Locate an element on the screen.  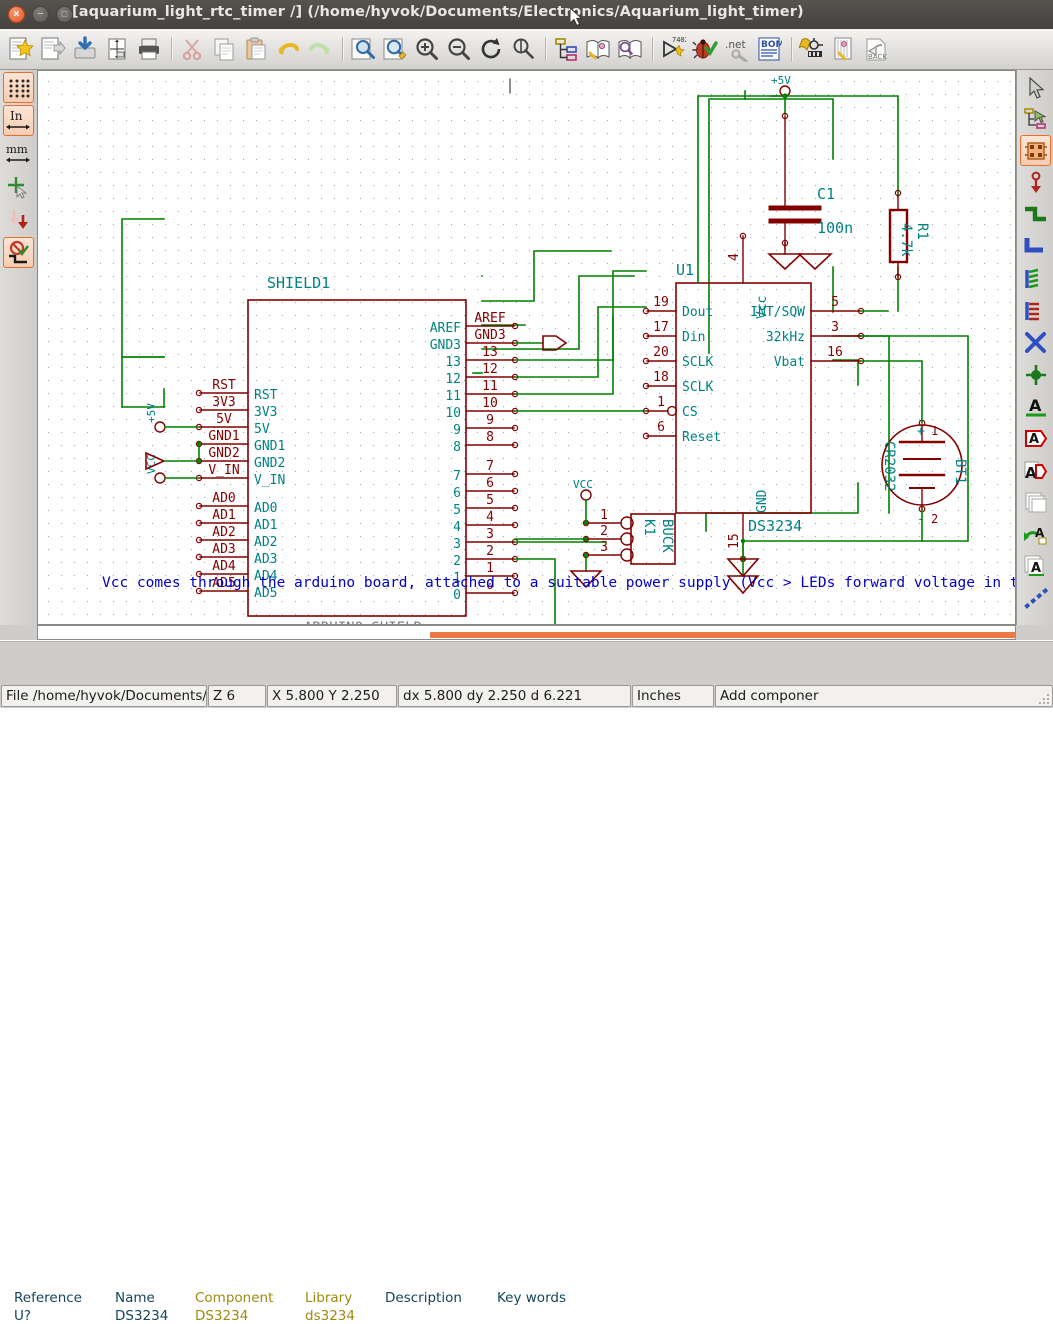
undo-button is located at coordinates (288, 49).